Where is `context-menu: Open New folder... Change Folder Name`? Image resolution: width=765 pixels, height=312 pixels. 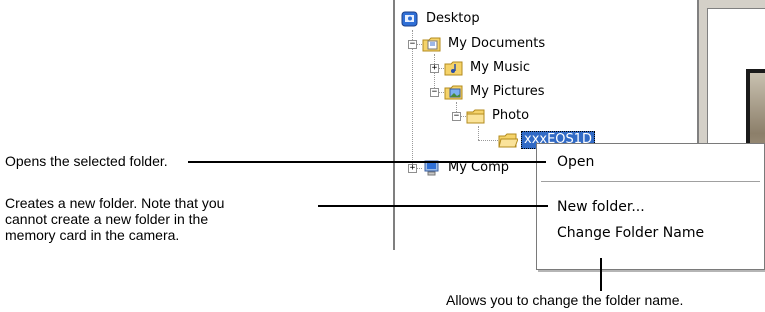 context-menu: Open New folder... Change Folder Name is located at coordinates (650, 206).